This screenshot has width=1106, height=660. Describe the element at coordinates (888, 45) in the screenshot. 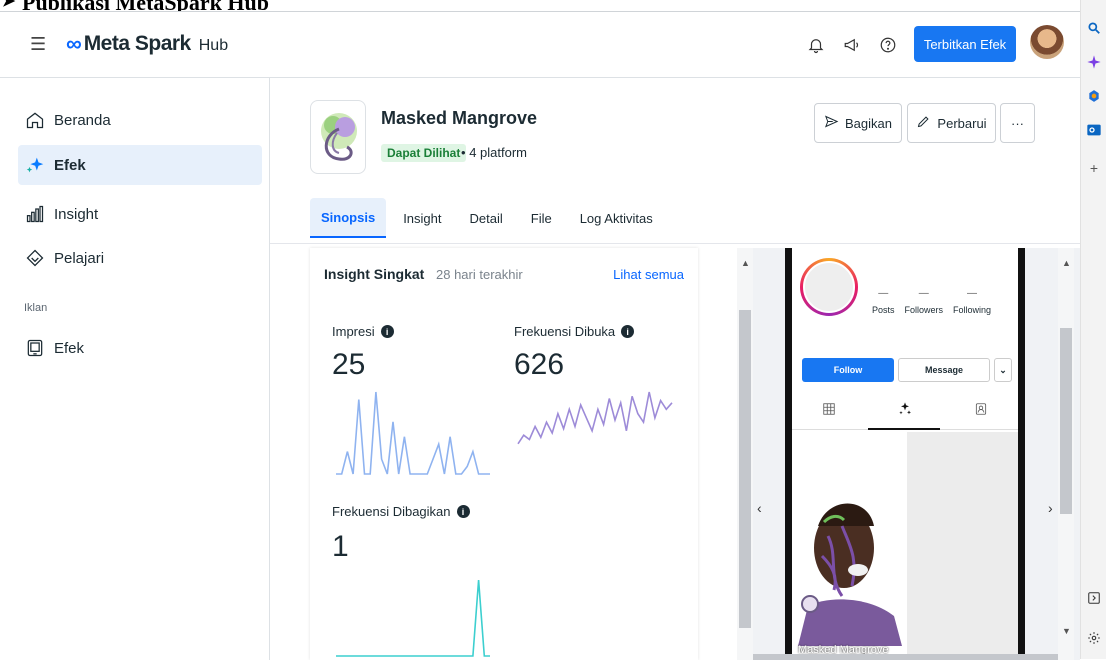

I see `help-icon` at that location.